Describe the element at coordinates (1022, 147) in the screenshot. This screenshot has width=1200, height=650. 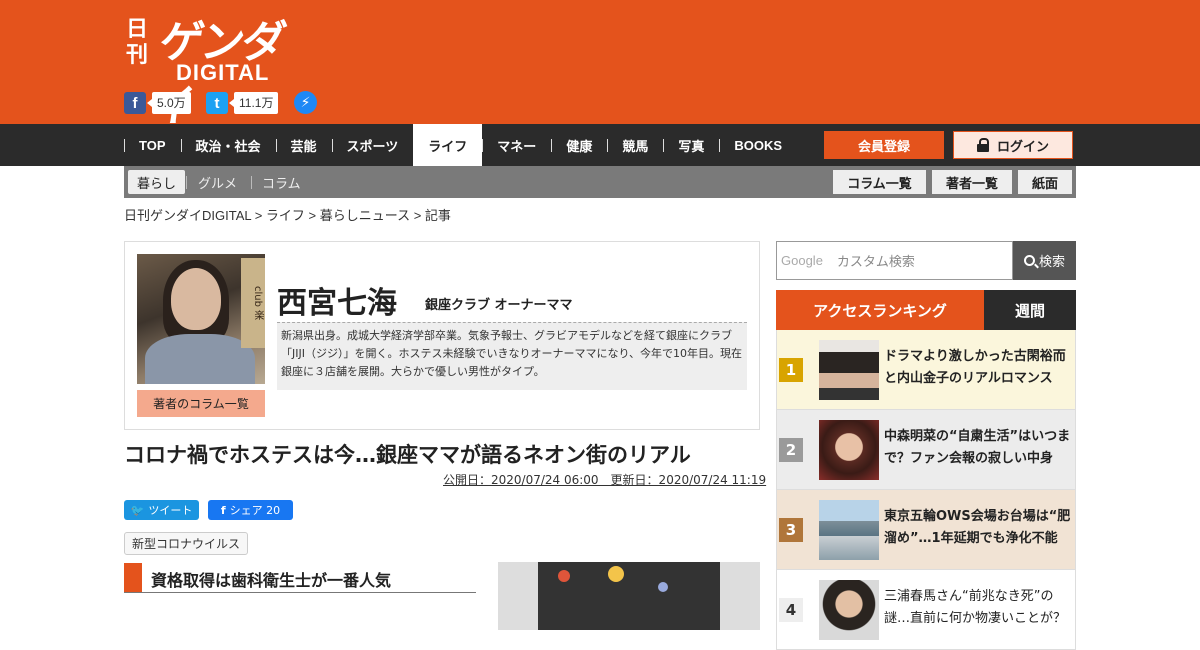
I see `login-label: ログイン` at that location.